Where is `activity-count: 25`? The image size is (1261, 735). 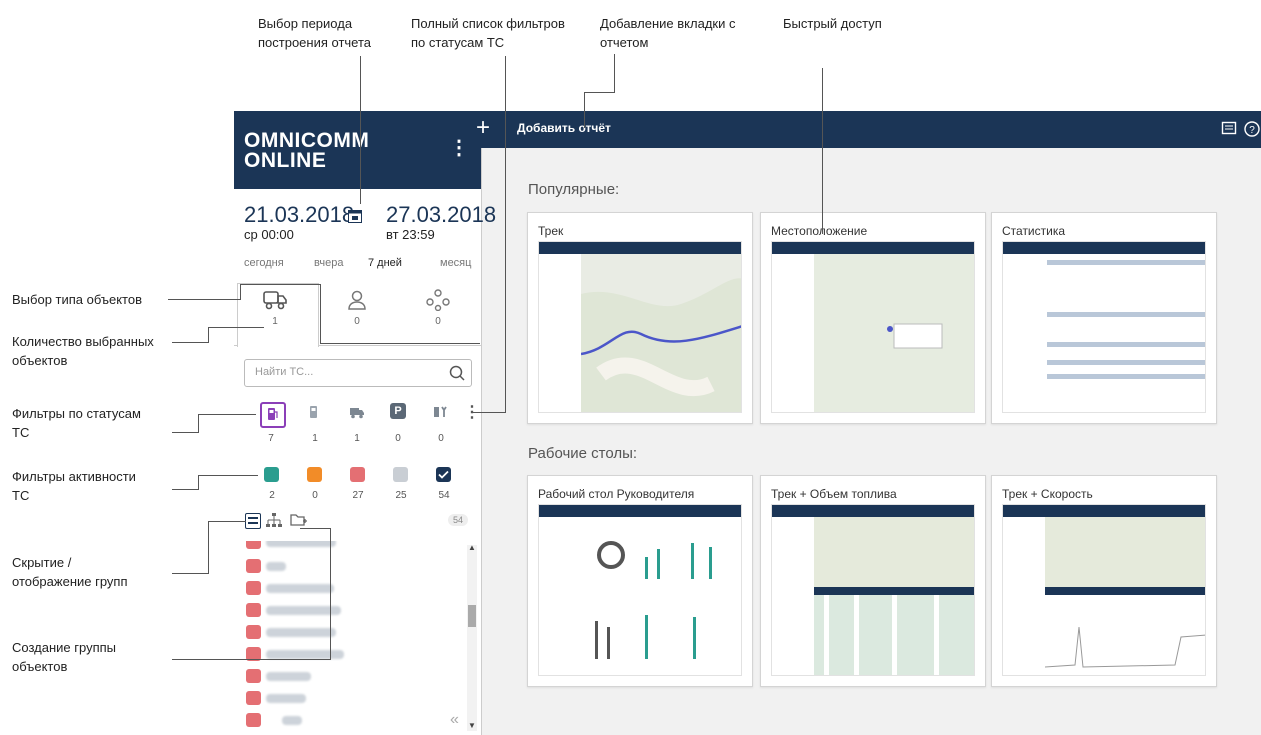 activity-count: 25 is located at coordinates (401, 495).